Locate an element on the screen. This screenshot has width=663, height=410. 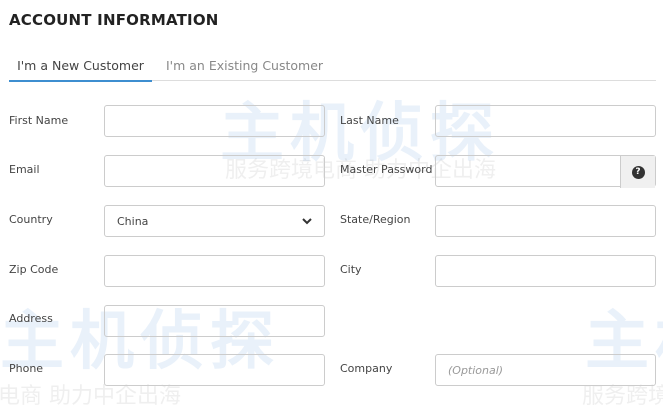
state-label: State/Region is located at coordinates (375, 219).